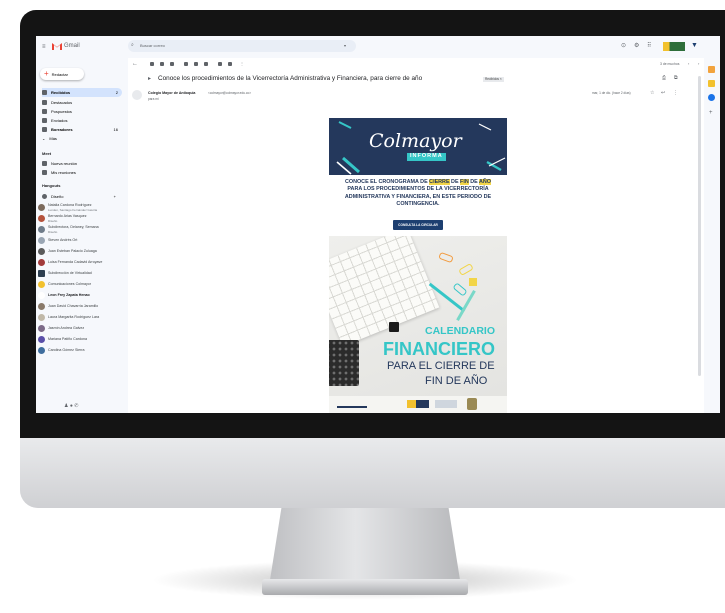 This screenshot has height=613, width=725. What do you see at coordinates (172, 93) in the screenshot?
I see `sender-name: Colegio Mayor de Antioquia` at bounding box center [172, 93].